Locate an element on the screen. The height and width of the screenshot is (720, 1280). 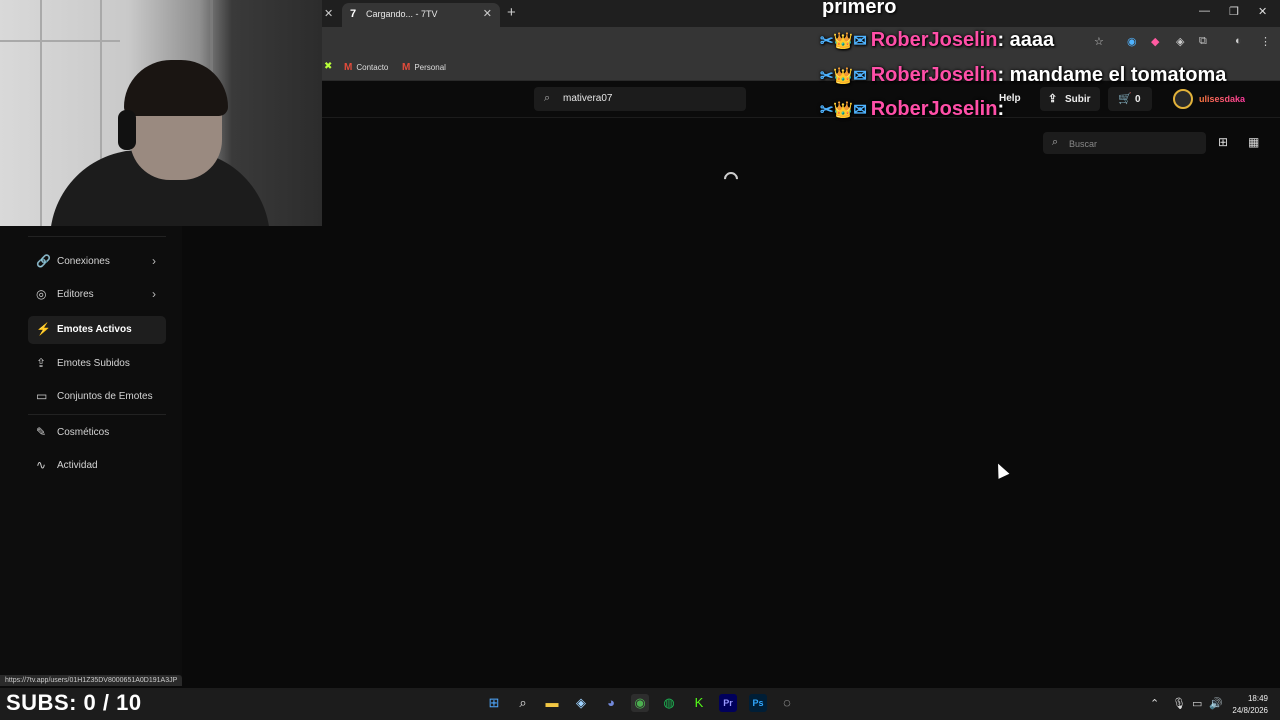
sidebar-item-emotes-subidos: ⇪ Emotes Subidos is located at coordinates (97, 364).